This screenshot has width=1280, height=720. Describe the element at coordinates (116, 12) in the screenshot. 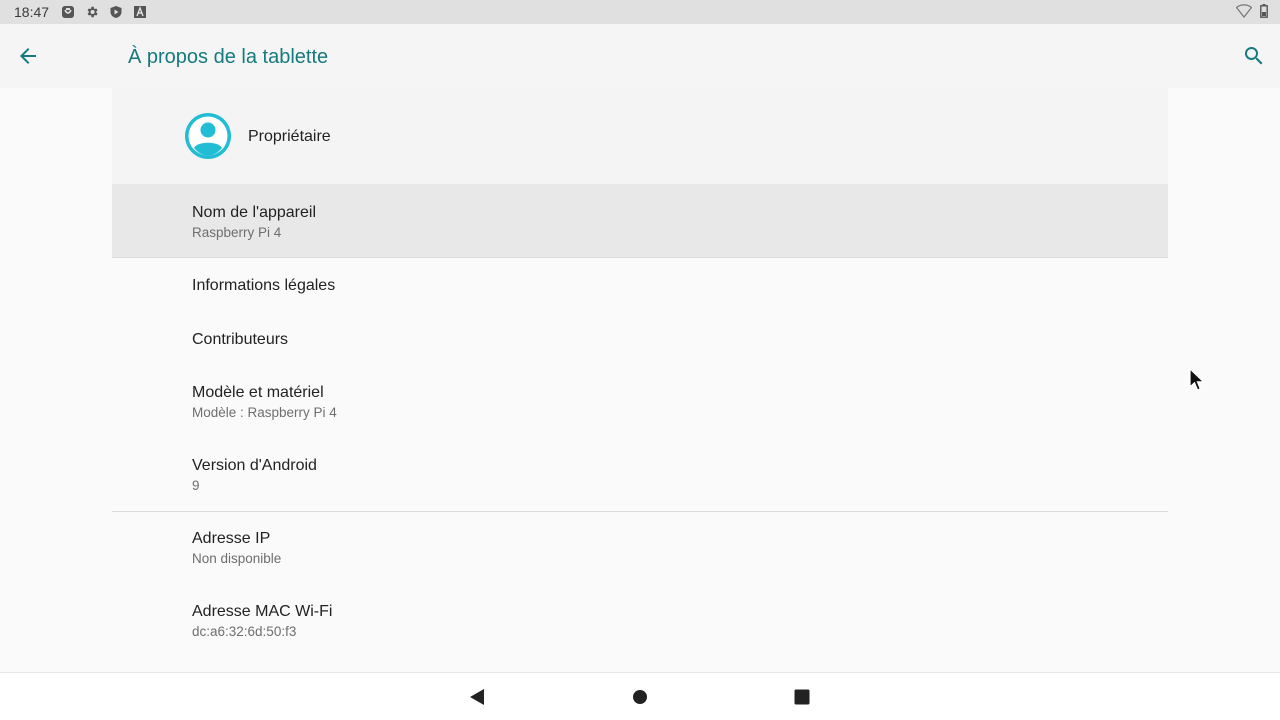

I see `play-shield-icon` at that location.